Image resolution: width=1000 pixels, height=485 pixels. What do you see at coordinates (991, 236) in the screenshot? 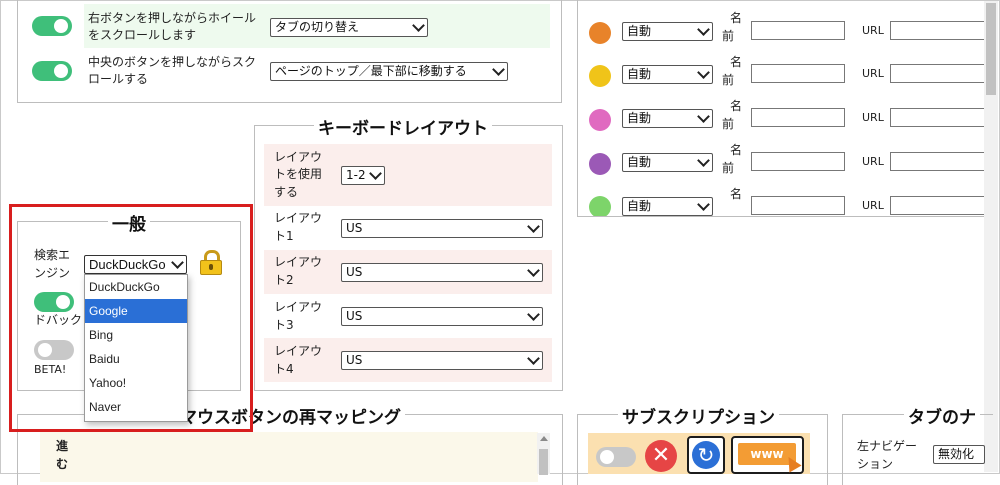
I see `page-scrollbar` at bounding box center [991, 236].